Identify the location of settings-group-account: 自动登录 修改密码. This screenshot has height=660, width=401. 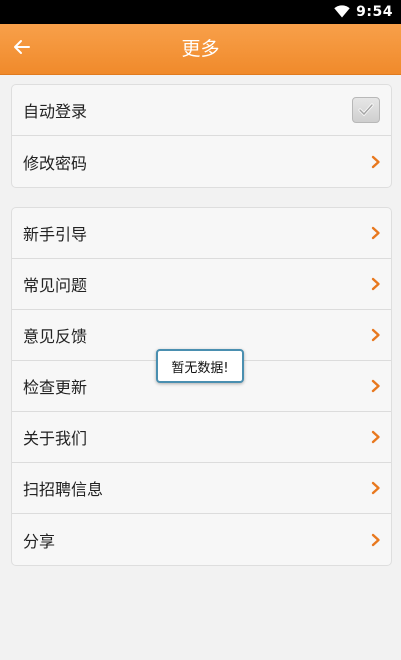
(201, 136).